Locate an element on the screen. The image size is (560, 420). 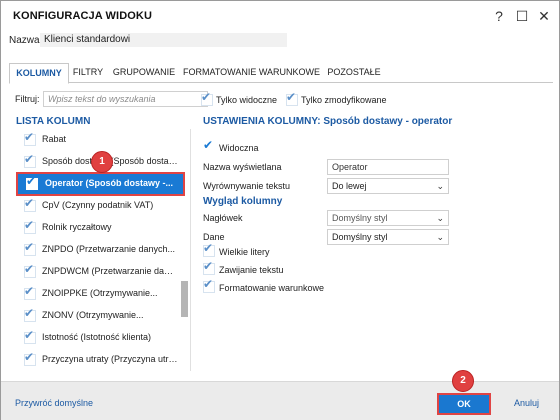
column-list-title: LISTA KOLUMN is located at coordinates (53, 121).